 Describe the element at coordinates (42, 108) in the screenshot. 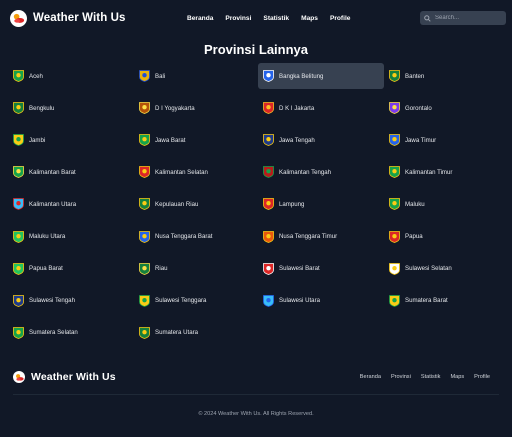

I see `province-name: Bengkulu` at that location.